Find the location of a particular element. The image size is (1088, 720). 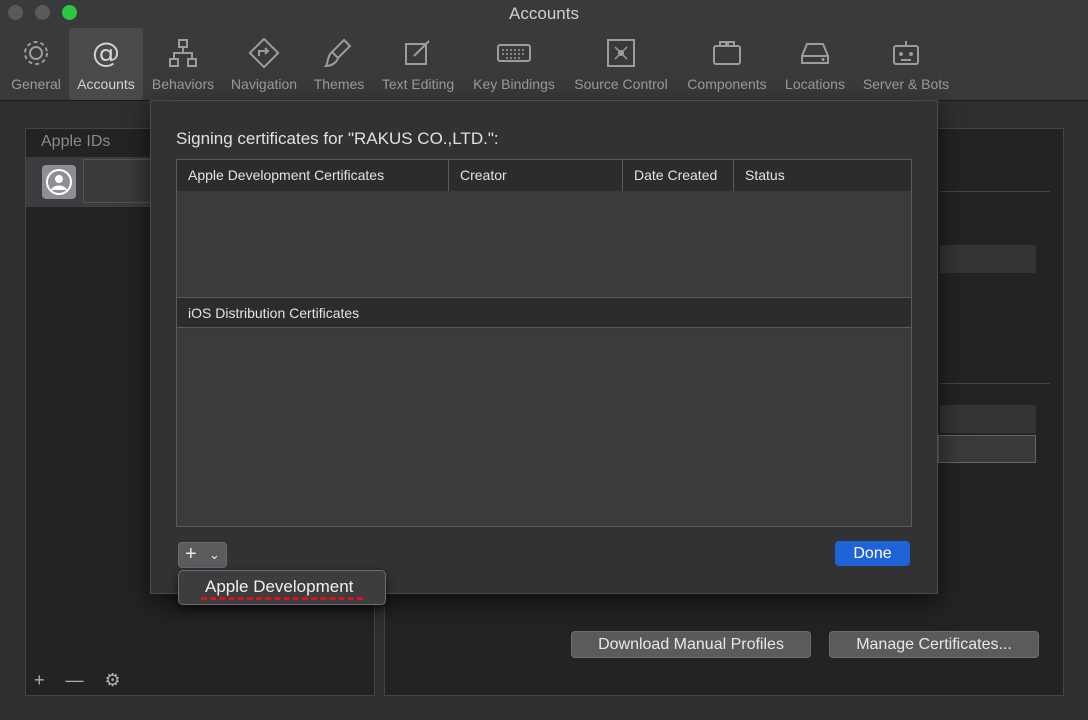

distribution-section-header: iOS Distribution Certificates is located at coordinates (544, 312).